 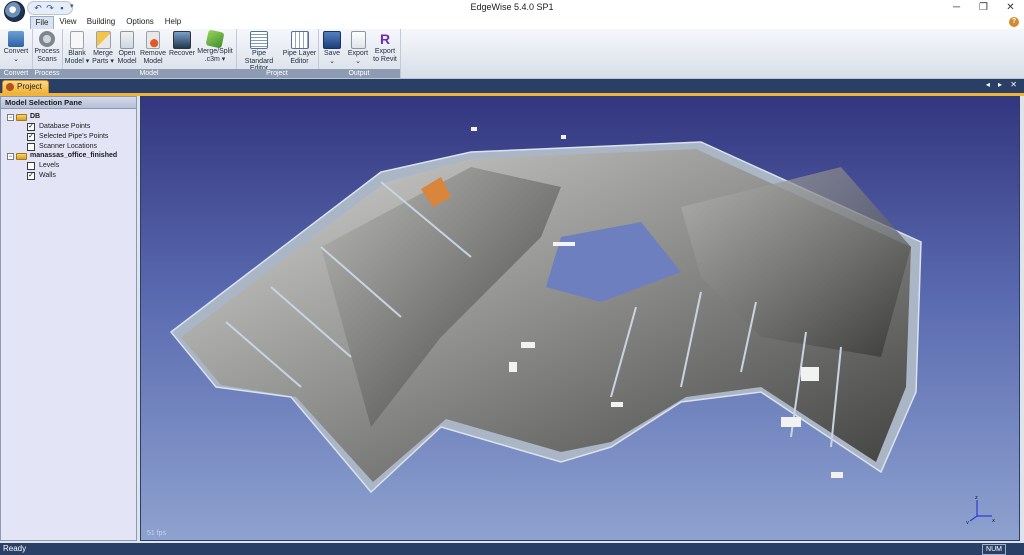 I want to click on pipe-standard-editor-button: Pipe Standard Editor, so click(x=259, y=52).